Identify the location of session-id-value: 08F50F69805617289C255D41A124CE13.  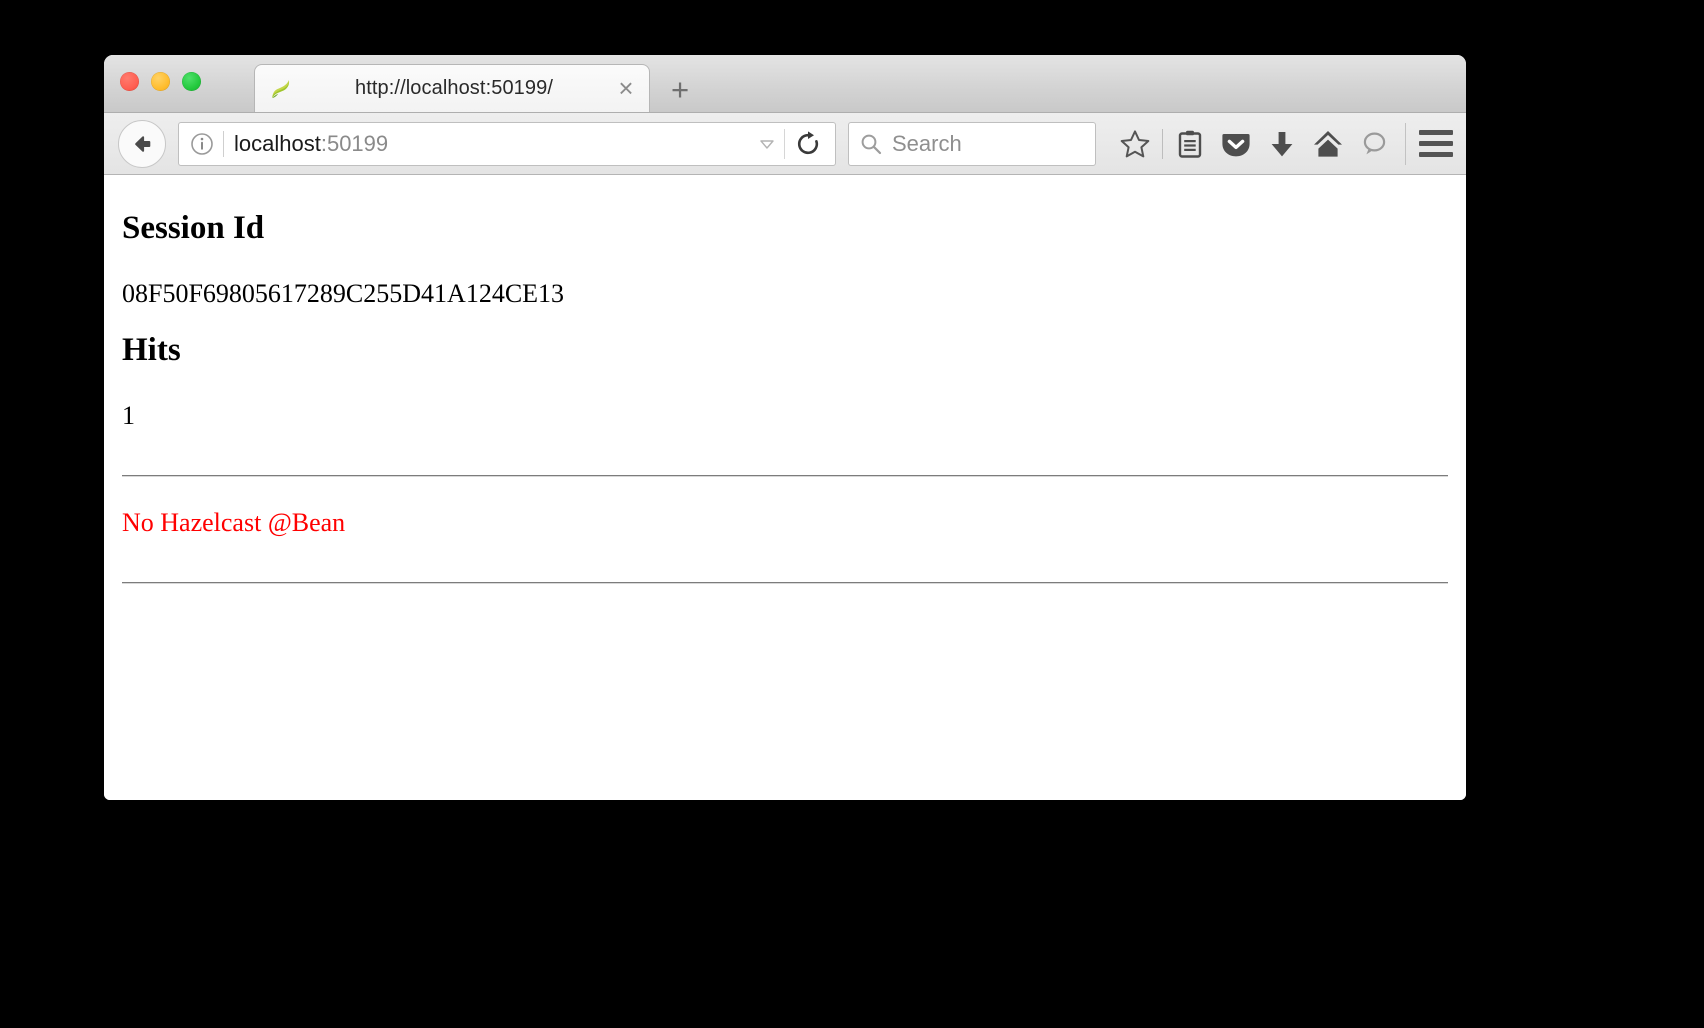
(343, 293).